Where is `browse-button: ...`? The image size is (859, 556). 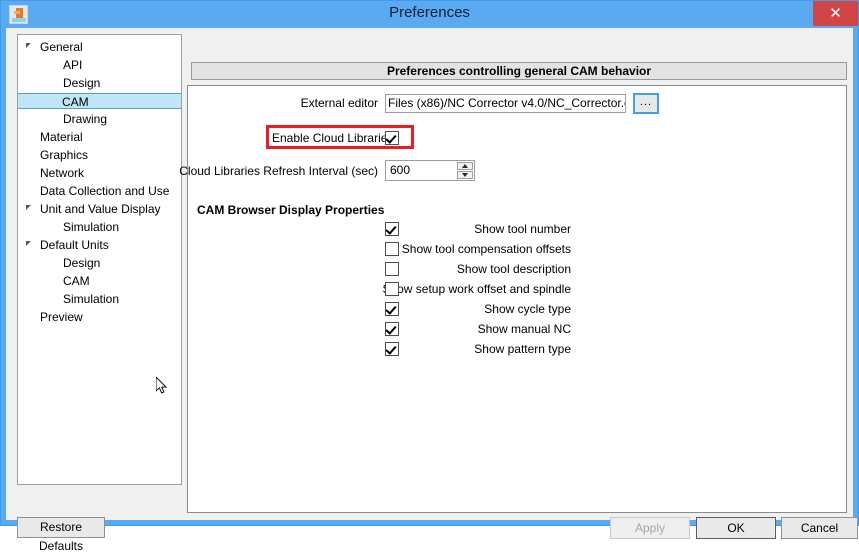 browse-button: ... is located at coordinates (646, 103).